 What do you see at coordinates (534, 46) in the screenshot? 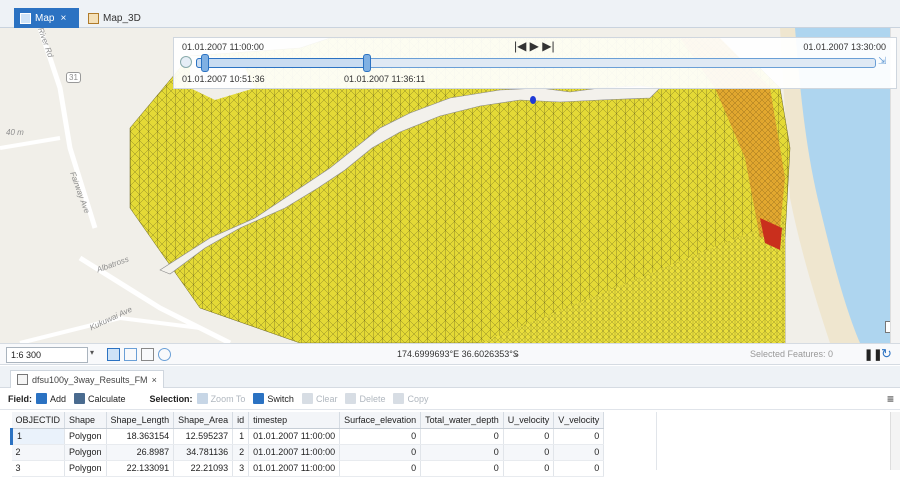
I see `playback-controls: |◀ ▶ ▶|` at bounding box center [534, 46].